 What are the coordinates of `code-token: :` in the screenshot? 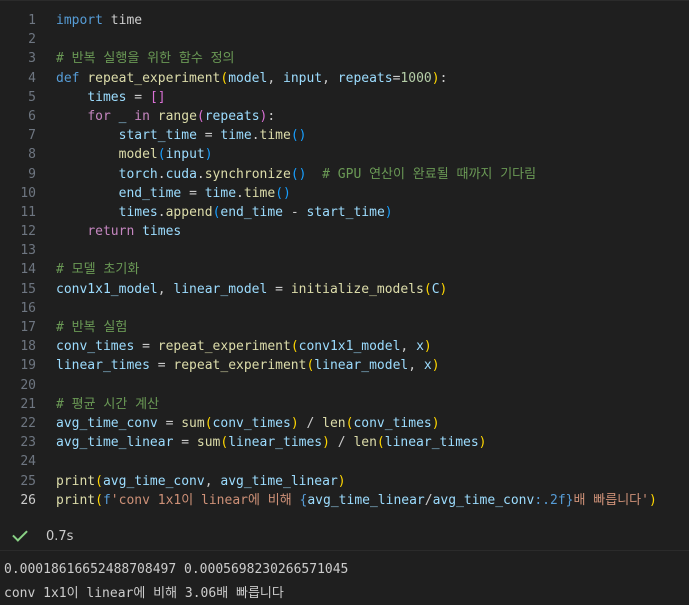 It's located at (443, 78).